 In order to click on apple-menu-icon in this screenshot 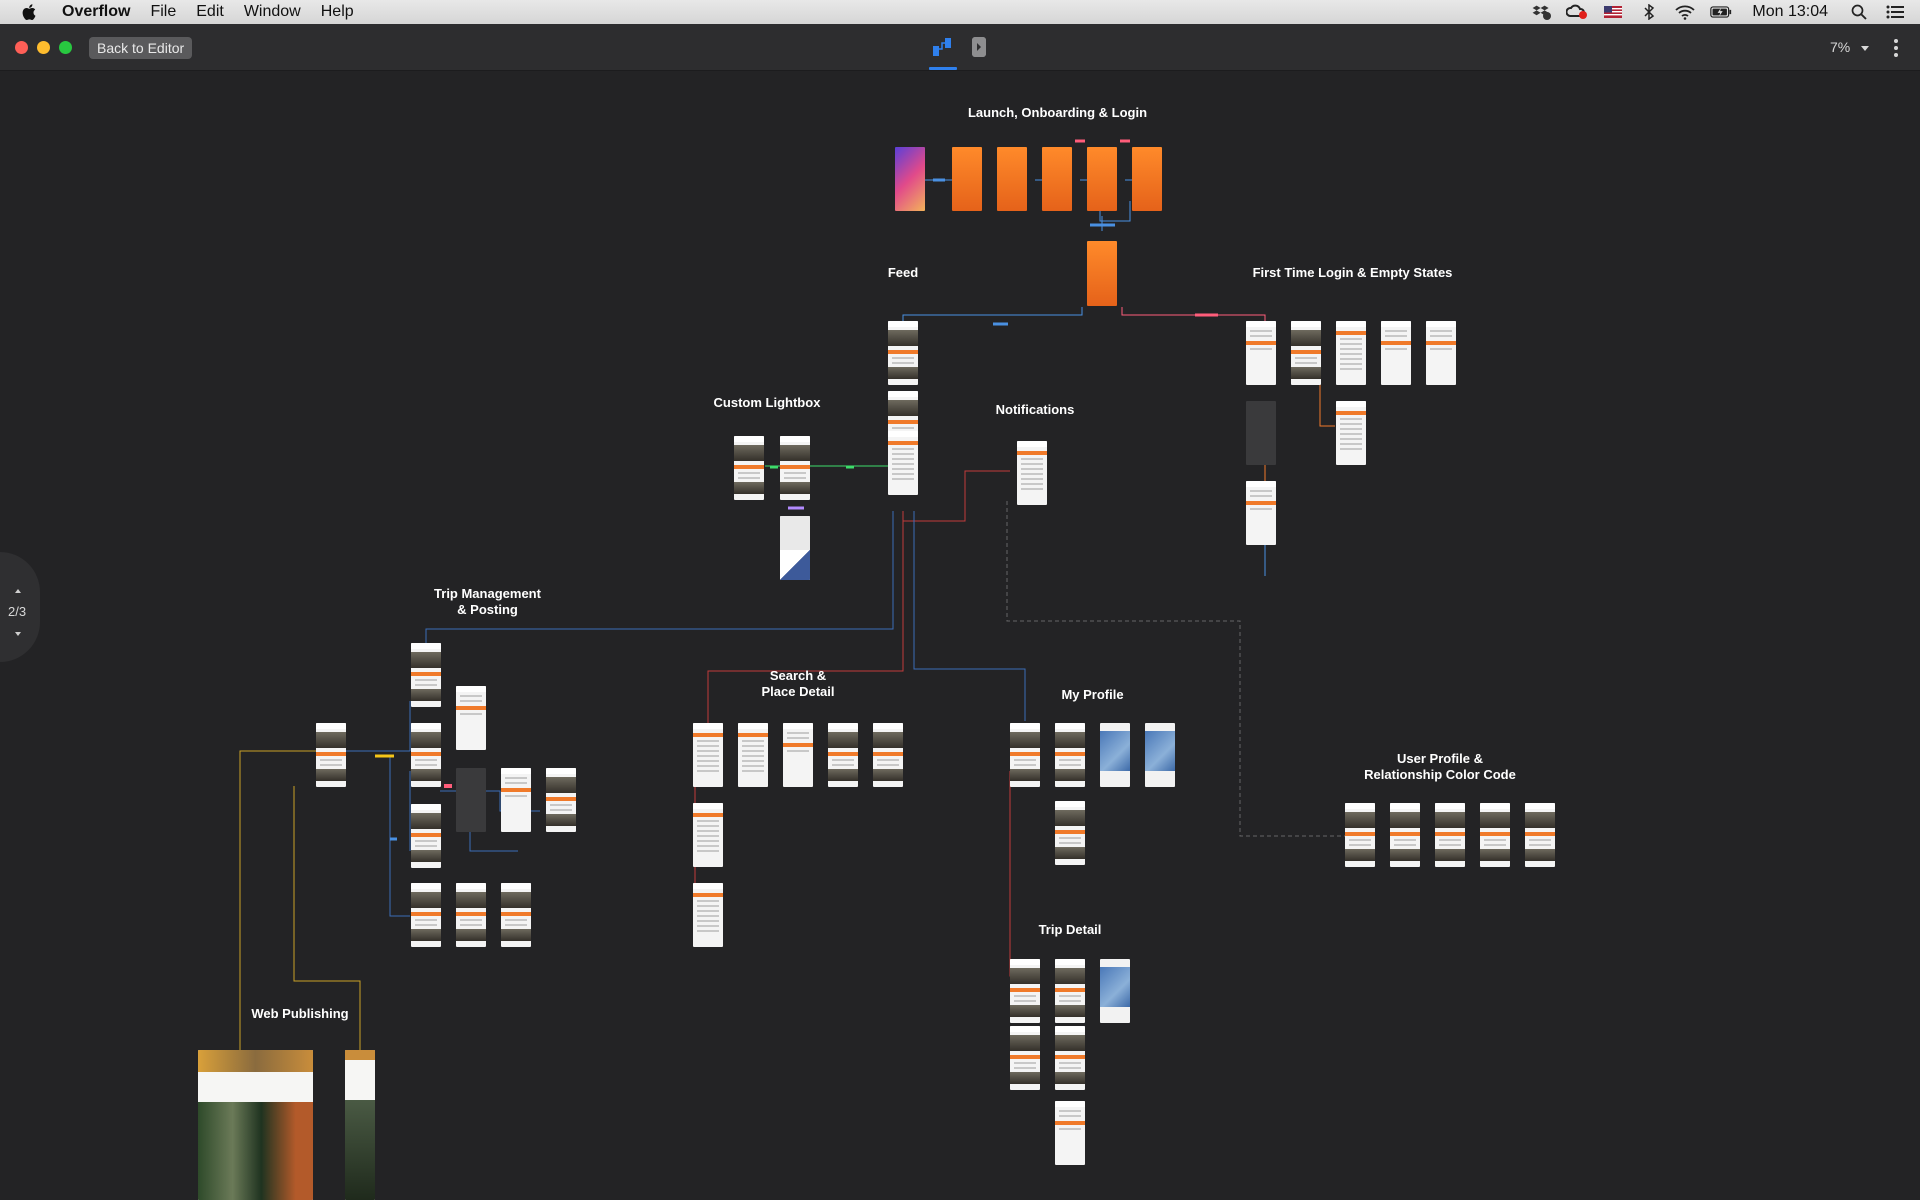, I will do `click(30, 12)`.